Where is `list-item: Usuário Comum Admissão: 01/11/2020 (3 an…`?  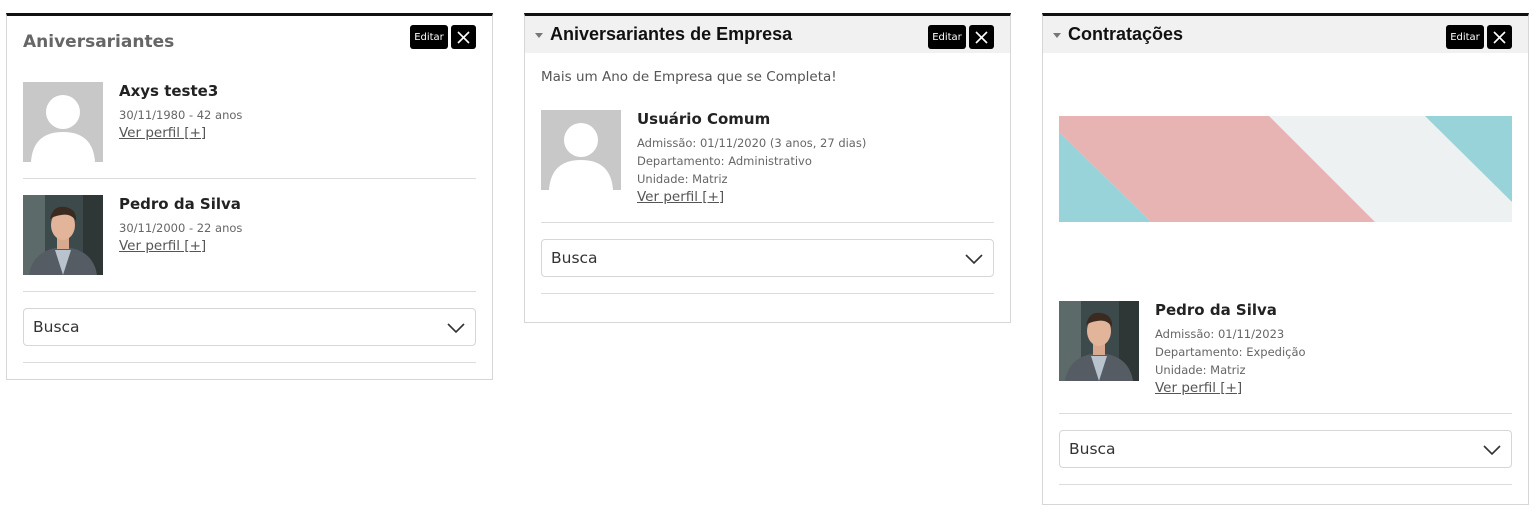 list-item: Usuário Comum Admissão: 01/11/2020 (3 an… is located at coordinates (767, 158).